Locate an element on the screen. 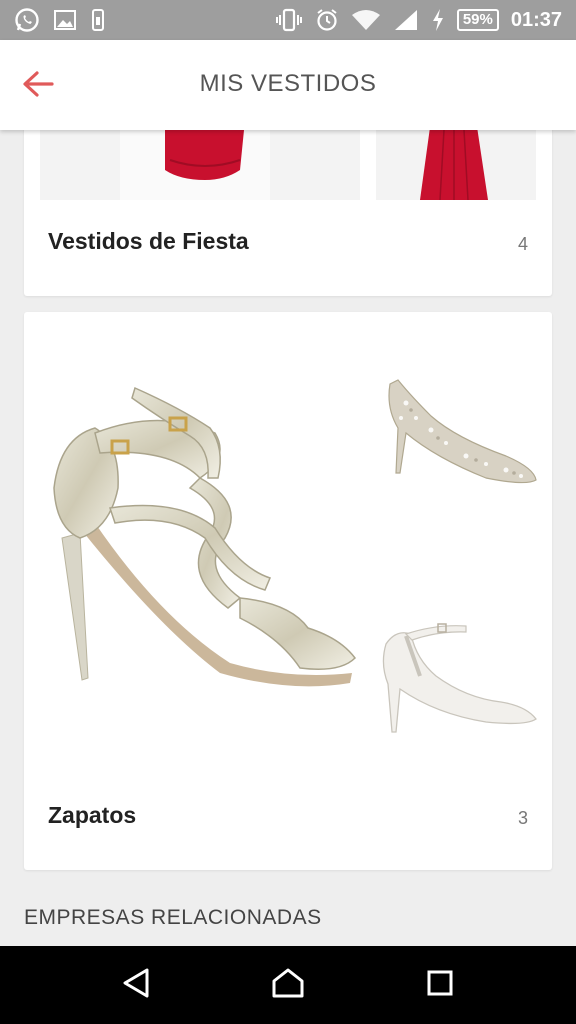 The height and width of the screenshot is (1024, 576). vibrate-icon is located at coordinates (289, 20).